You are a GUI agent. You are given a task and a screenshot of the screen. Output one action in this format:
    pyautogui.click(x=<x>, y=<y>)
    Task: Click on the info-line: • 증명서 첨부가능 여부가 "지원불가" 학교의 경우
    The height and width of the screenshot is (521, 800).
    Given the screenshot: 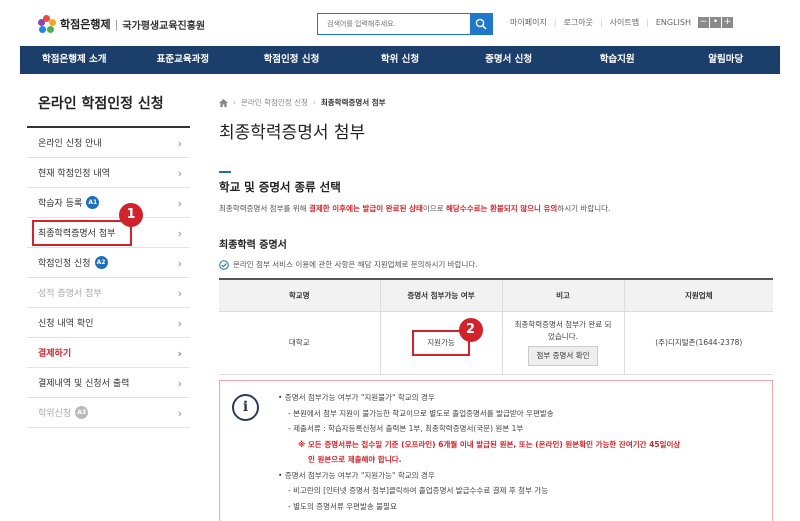 What is the action you would take?
    pyautogui.click(x=356, y=397)
    